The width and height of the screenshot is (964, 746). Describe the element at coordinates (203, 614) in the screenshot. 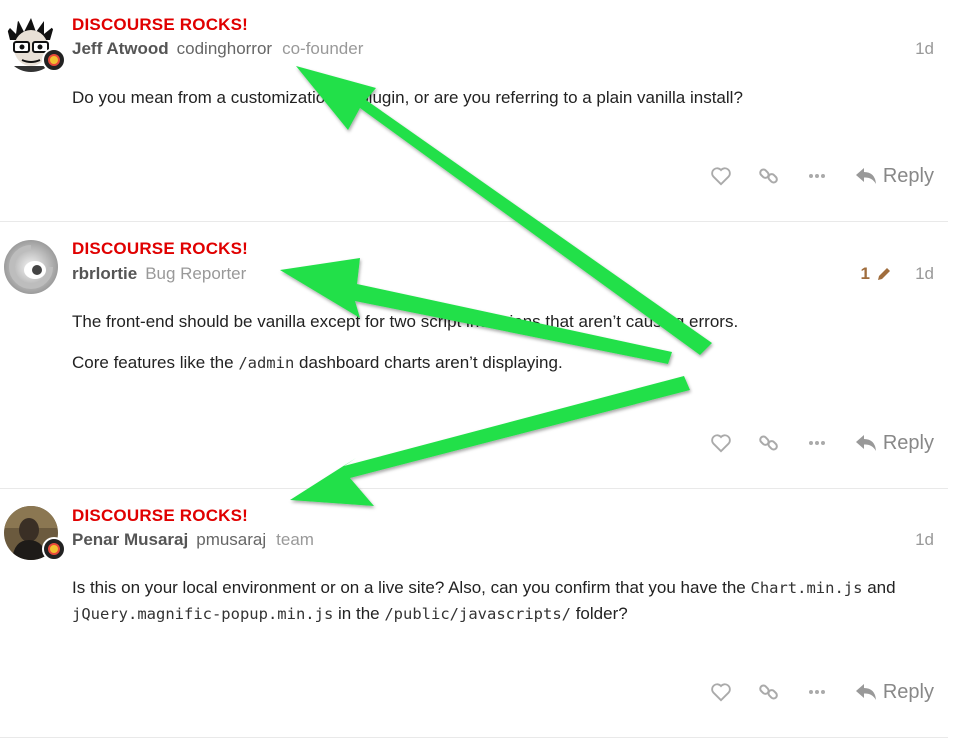

I see `inline-code: jQuery.magnific-popup.min.js` at that location.